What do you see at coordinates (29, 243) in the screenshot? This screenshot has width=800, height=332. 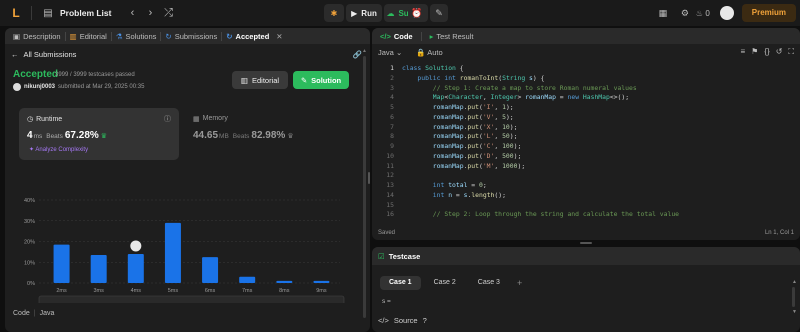 I see `y-tick-label: 20%` at bounding box center [29, 243].